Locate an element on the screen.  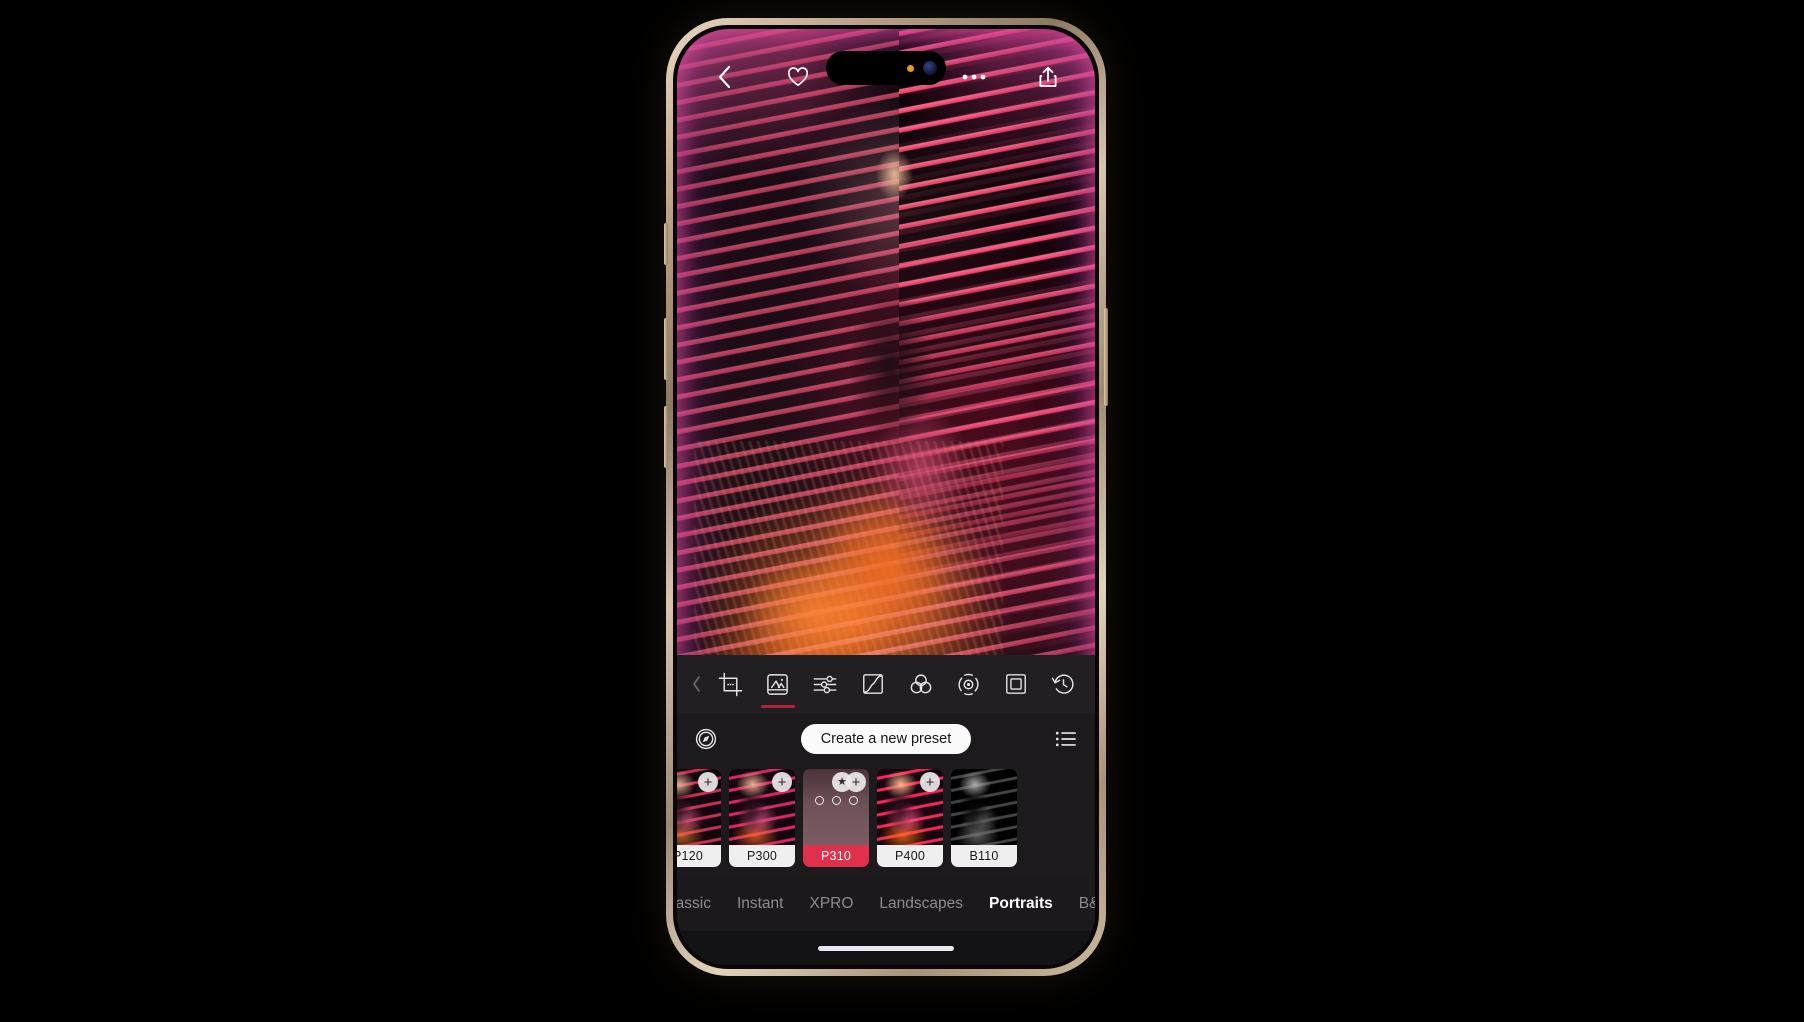
tool-color-wheels-icon is located at coordinates (921, 684).